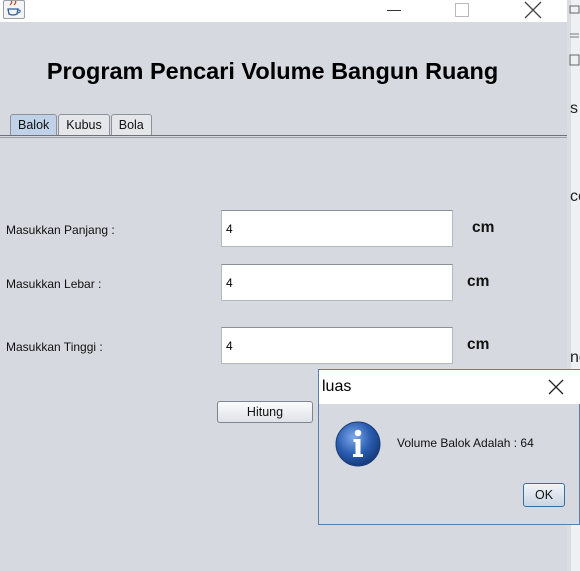  Describe the element at coordinates (283, 11) in the screenshot. I see `window-titlebar` at that location.